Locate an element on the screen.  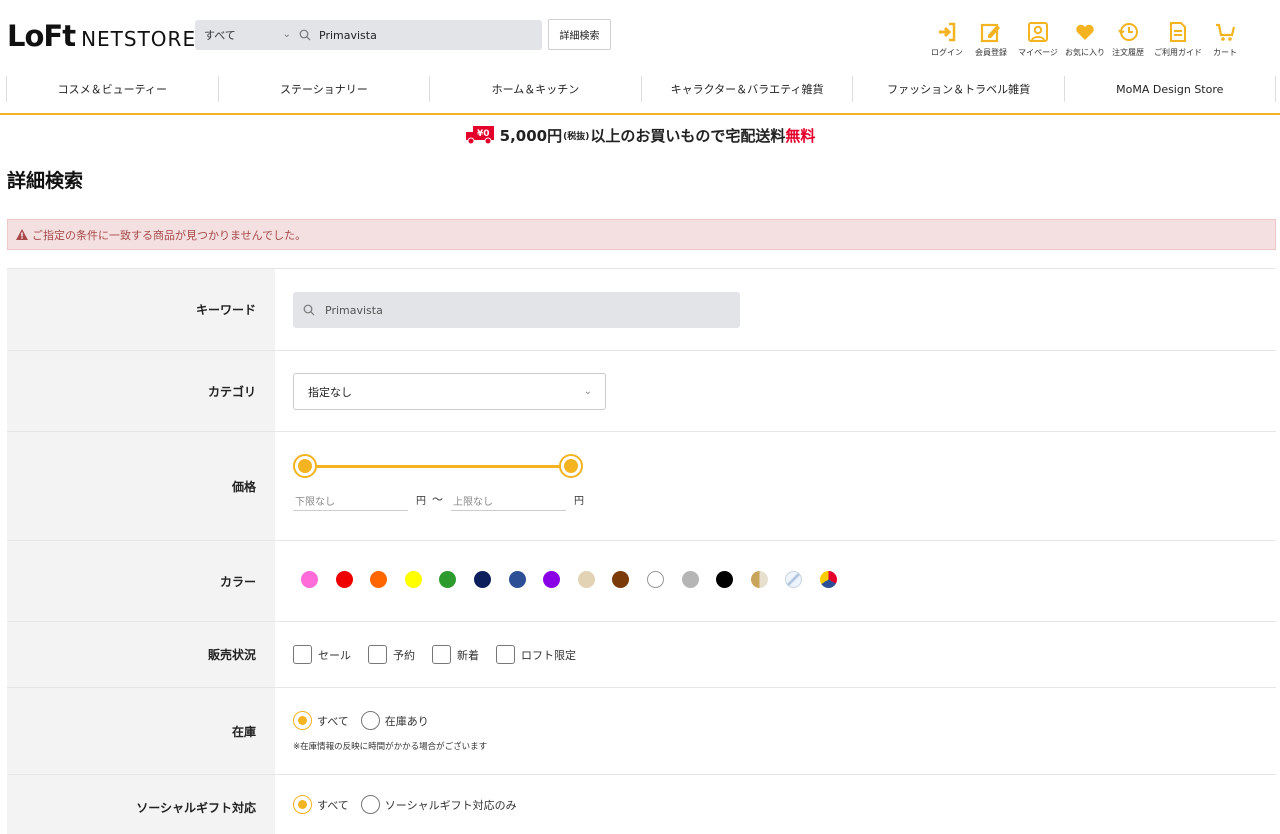
cart-link: カート is located at coordinates (1225, 39).